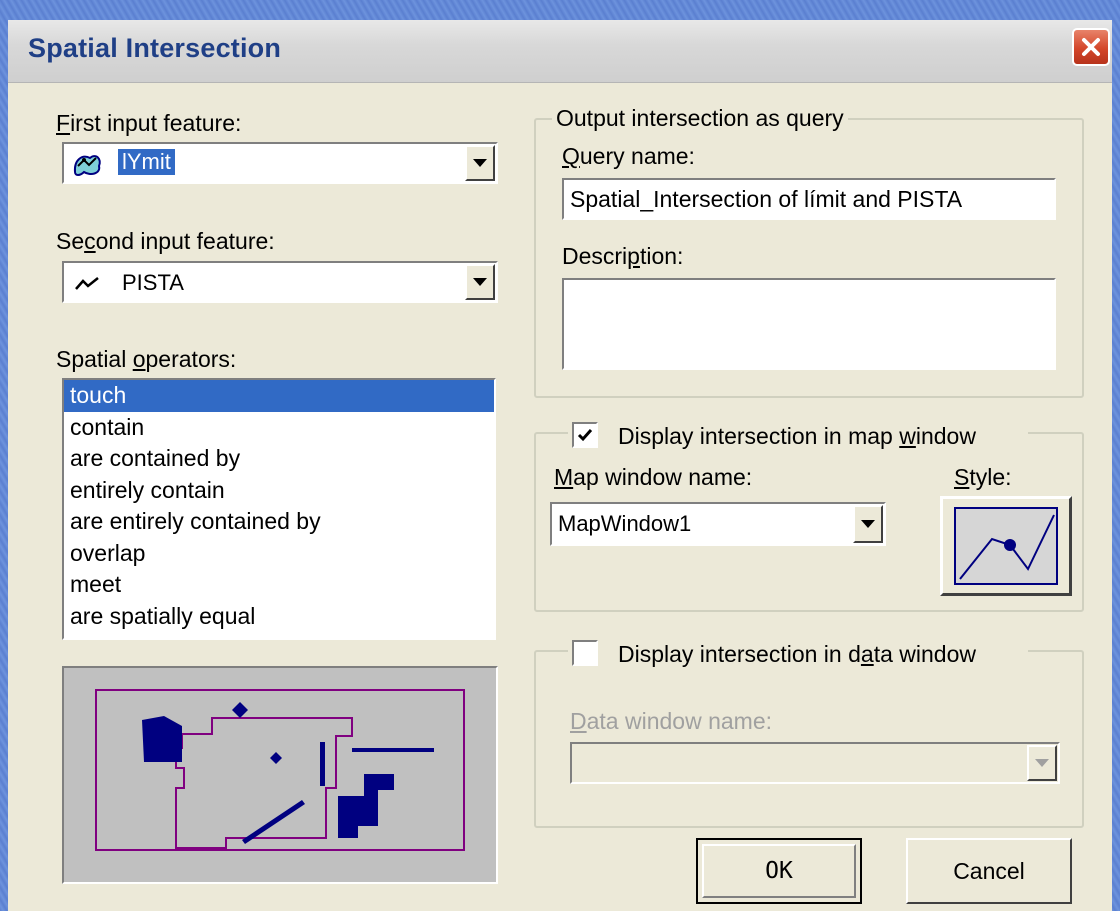  I want to click on cancel-button-label: Cancel, so click(989, 870).